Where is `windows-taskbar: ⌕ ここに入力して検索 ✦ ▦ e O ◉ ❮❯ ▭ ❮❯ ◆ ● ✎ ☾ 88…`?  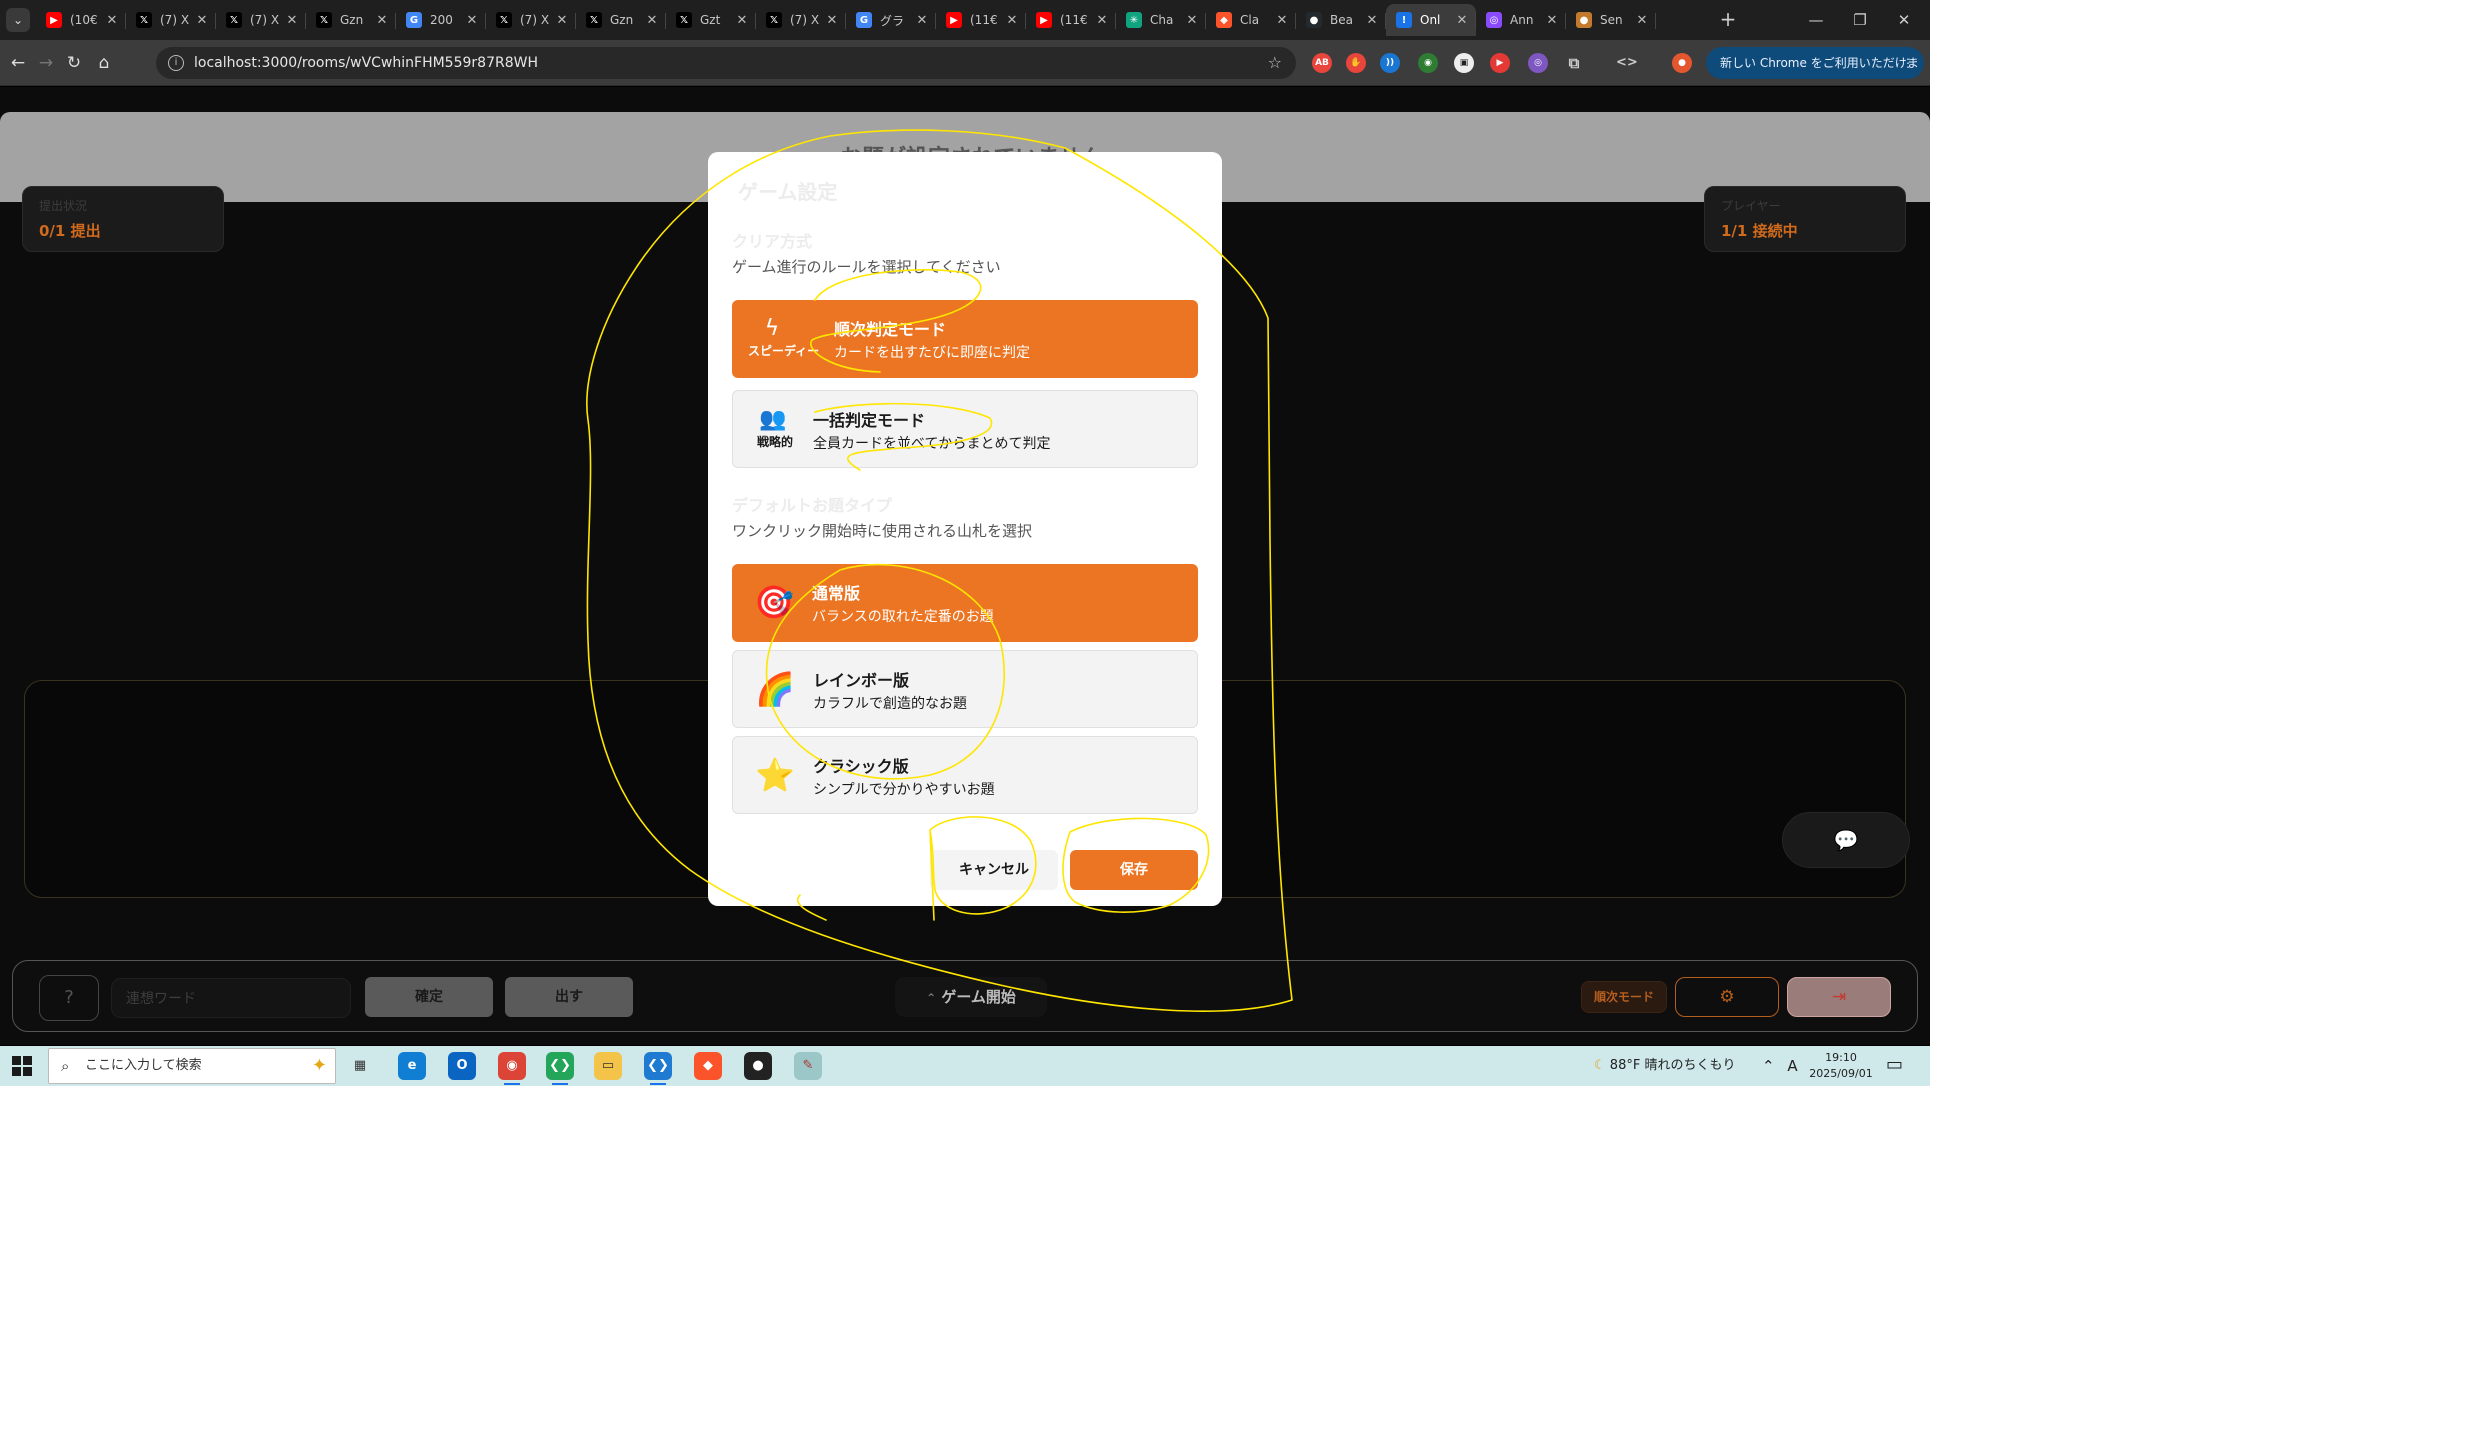
windows-taskbar: ⌕ ここに入力して検索 ✦ ▦ e O ◉ ❮❯ ▭ ❮❯ ◆ ● ✎ ☾ 88… is located at coordinates (965, 1066).